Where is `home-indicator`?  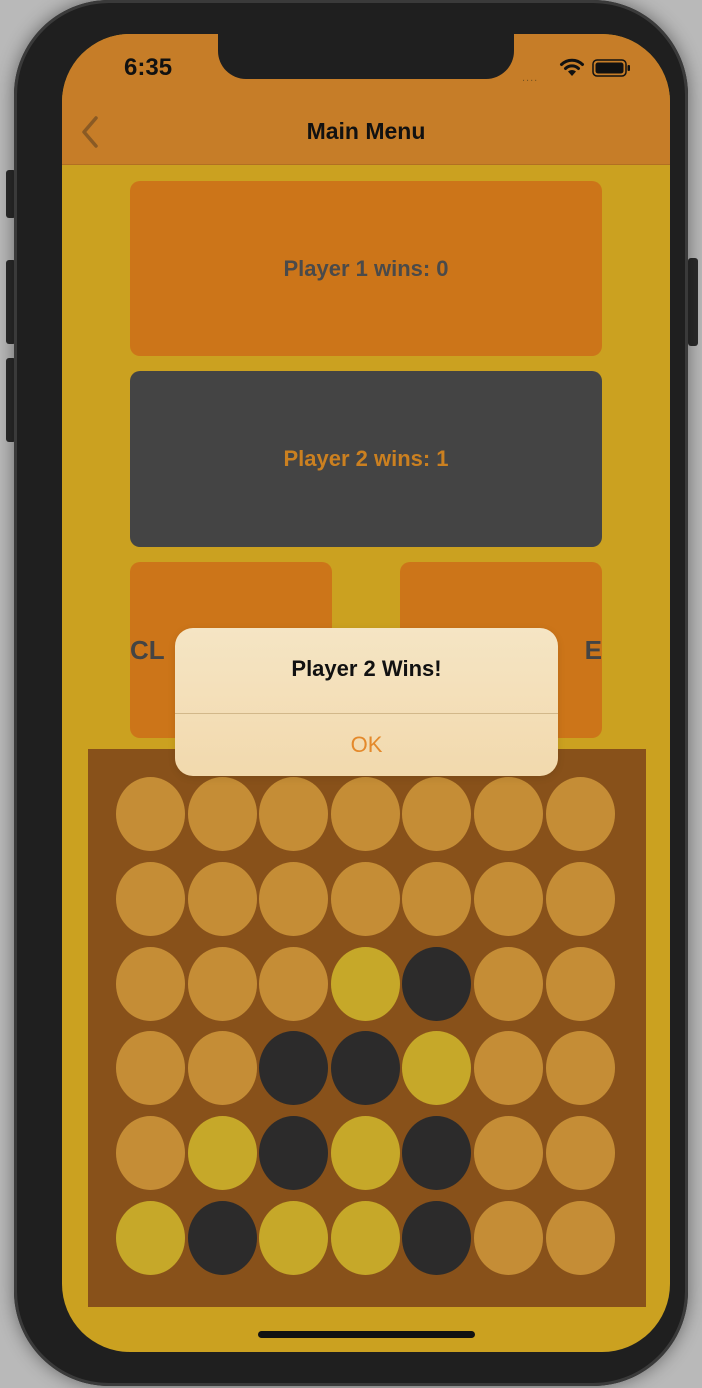 home-indicator is located at coordinates (366, 1334).